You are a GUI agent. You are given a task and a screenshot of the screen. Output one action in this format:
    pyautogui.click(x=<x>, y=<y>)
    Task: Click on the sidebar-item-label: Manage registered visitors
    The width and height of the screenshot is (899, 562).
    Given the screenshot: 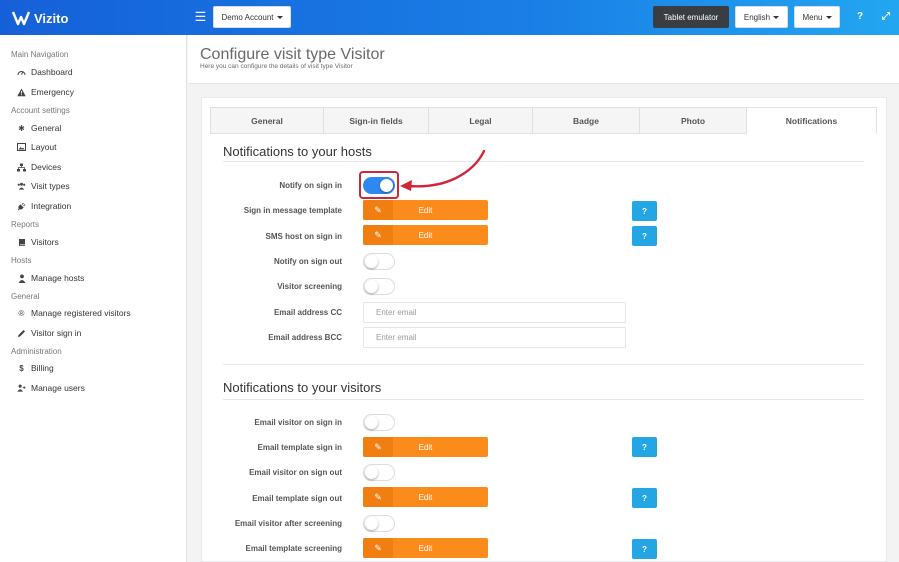 What is the action you would take?
    pyautogui.click(x=81, y=313)
    